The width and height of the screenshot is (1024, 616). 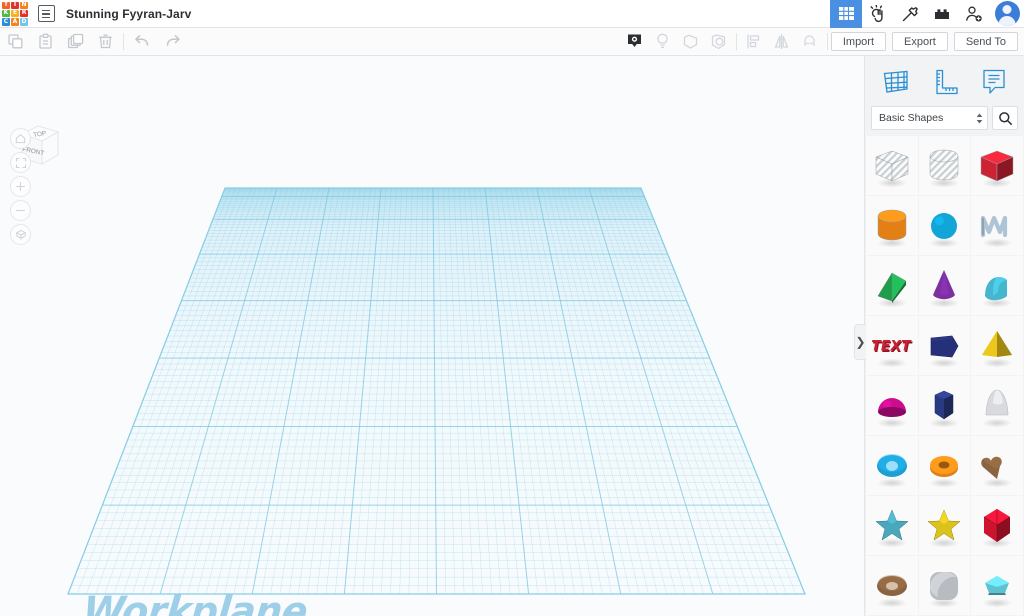 I want to click on shape-heart, so click(x=997, y=465).